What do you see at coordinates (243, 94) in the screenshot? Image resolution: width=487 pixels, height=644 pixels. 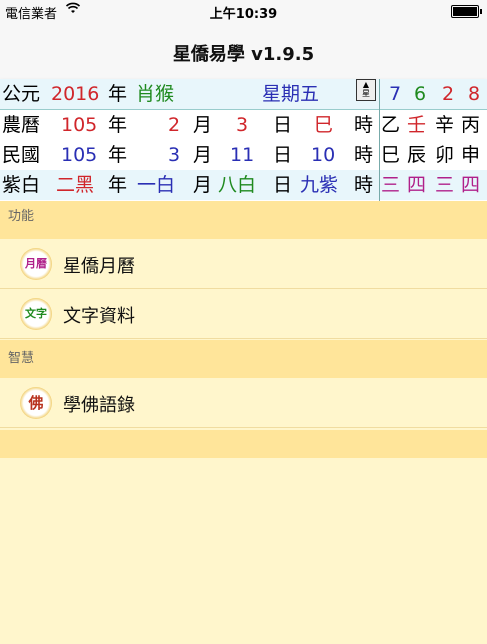 I see `calendar-row-gregorian: 公元 2016 年 肖猴 星期五 ▲ 星 7 6 2 8` at bounding box center [243, 94].